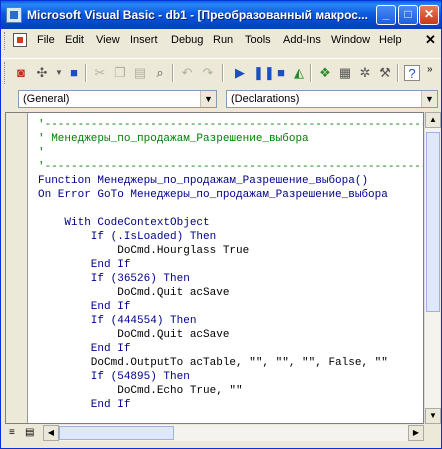  What do you see at coordinates (416, 433) in the screenshot?
I see `scroll-right-icon: ▶` at bounding box center [416, 433].